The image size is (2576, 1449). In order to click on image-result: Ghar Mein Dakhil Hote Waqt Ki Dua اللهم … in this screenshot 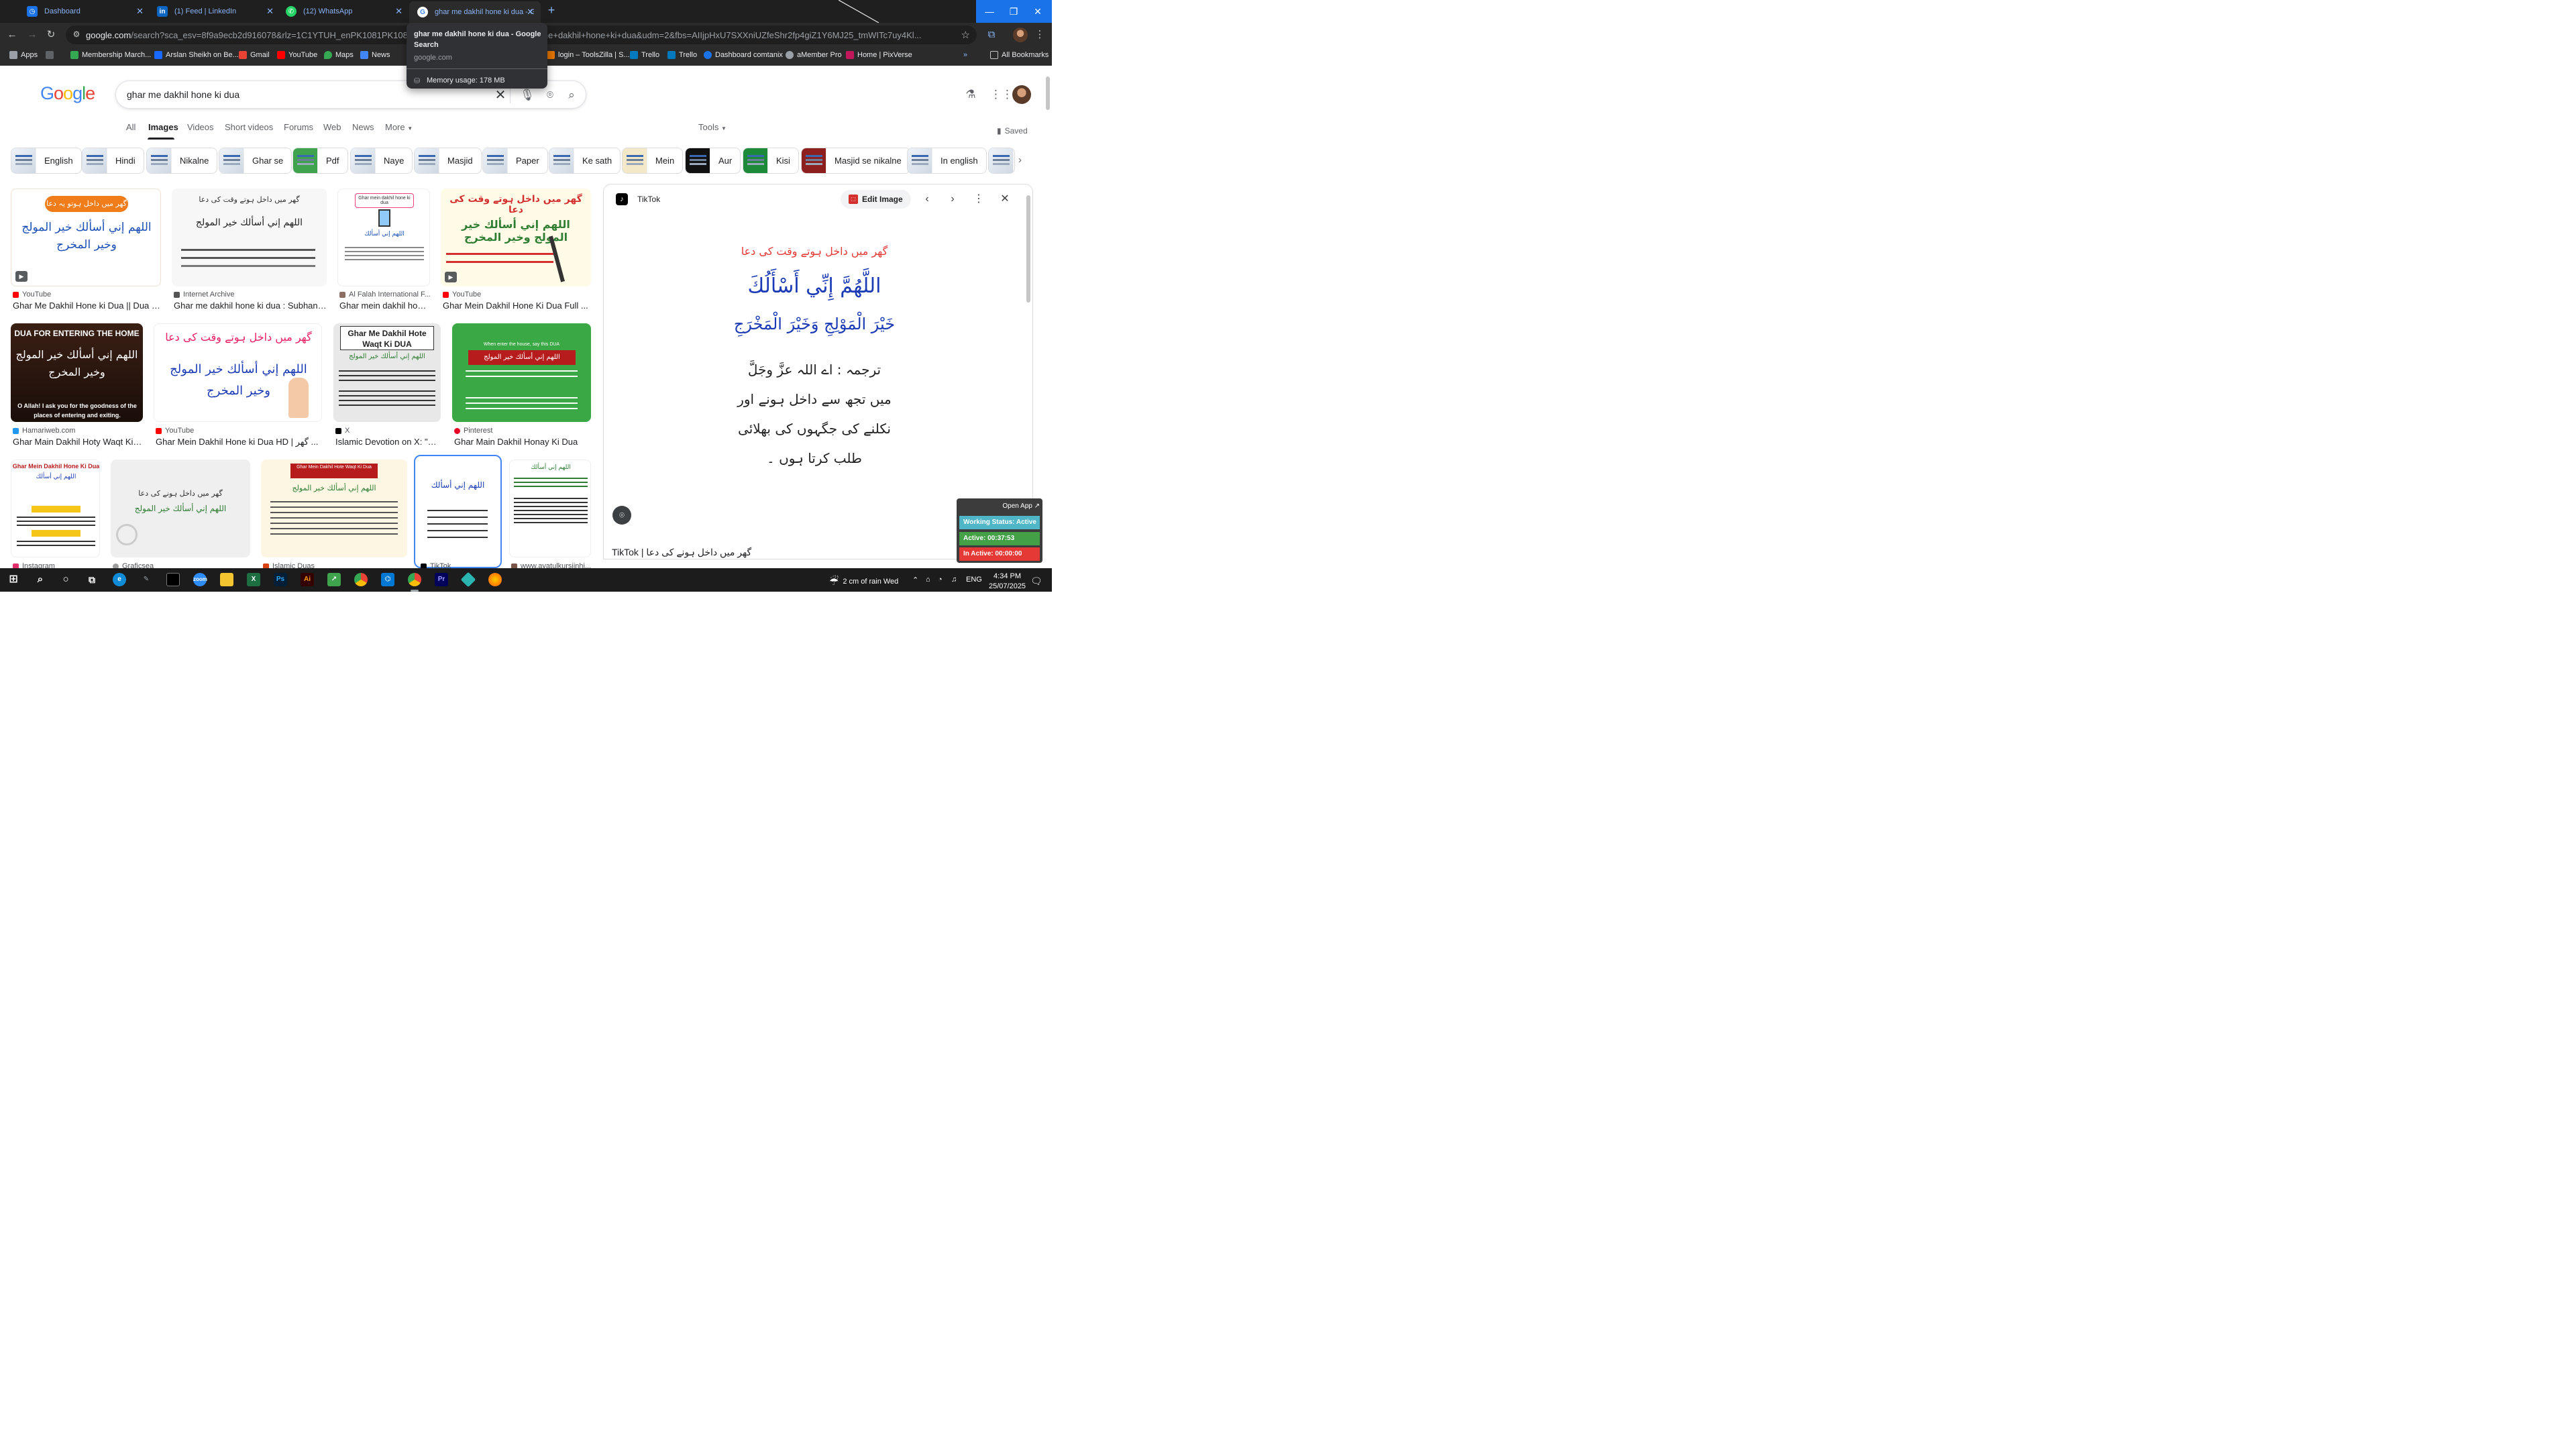, I will do `click(334, 515)`.